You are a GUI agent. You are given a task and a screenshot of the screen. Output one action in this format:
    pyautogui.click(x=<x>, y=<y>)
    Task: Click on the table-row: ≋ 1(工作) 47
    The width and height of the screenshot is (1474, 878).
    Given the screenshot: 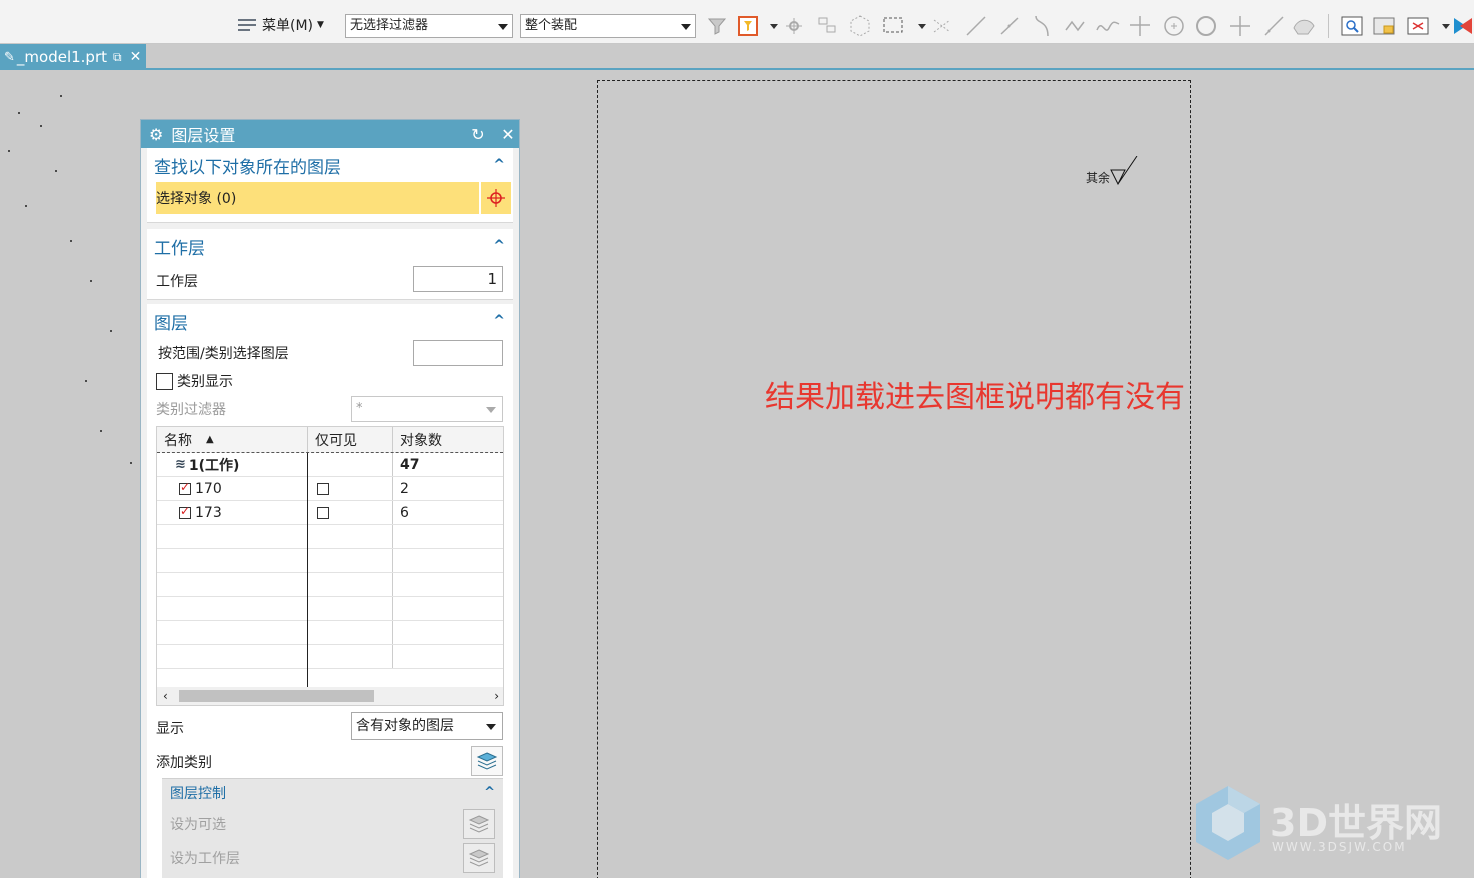 What is the action you would take?
    pyautogui.click(x=330, y=465)
    